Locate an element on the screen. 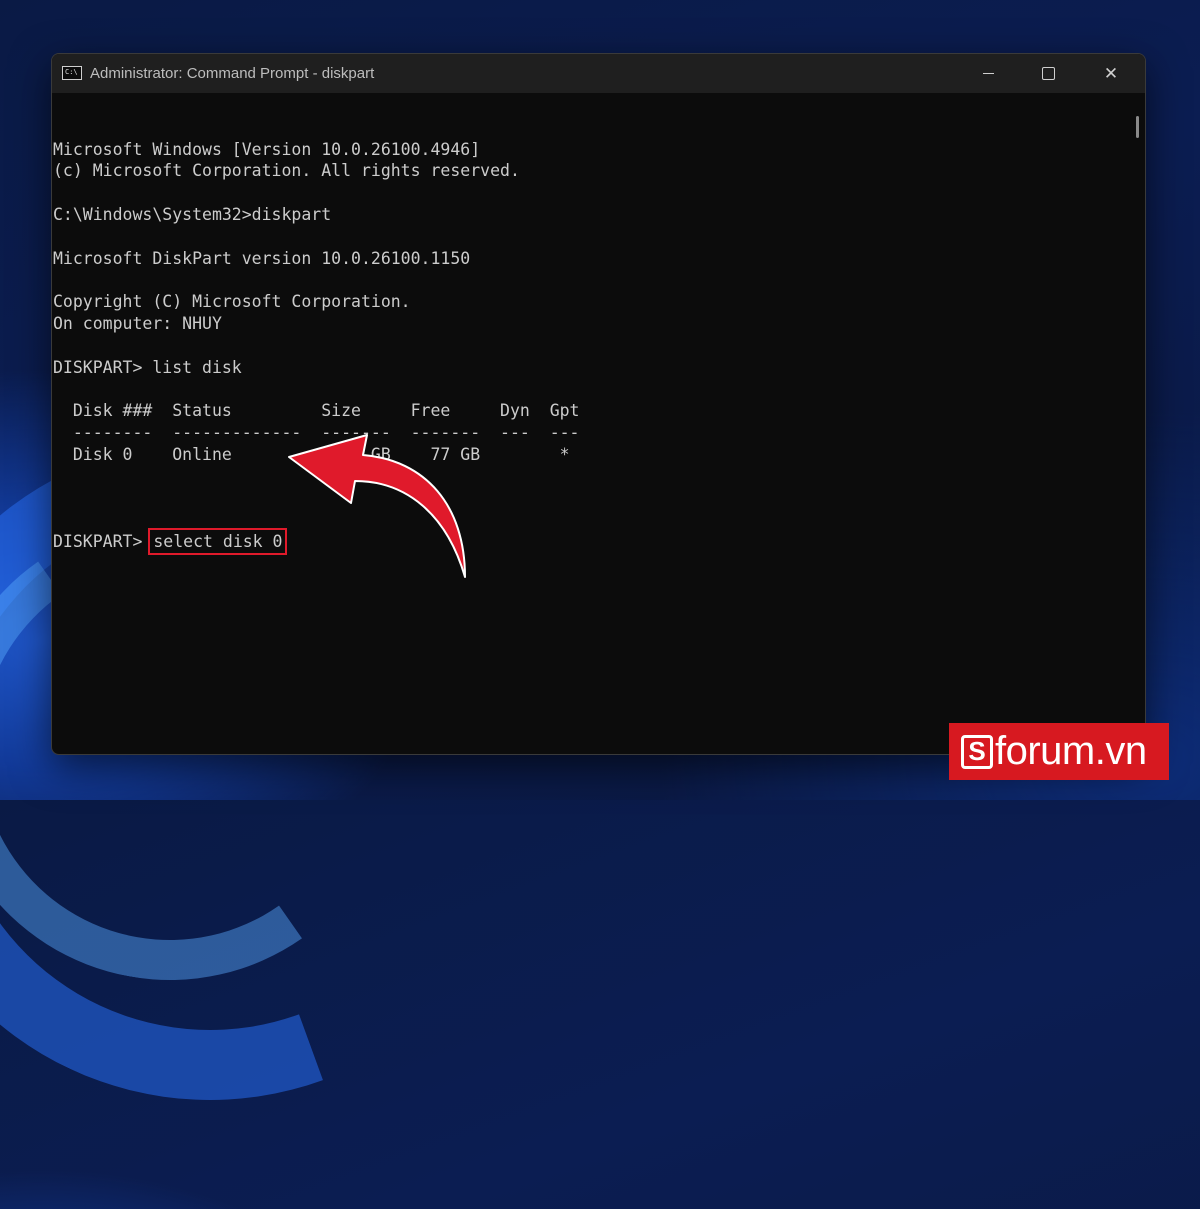 Image resolution: width=1200 pixels, height=1209 pixels. highlighted-command: select disk 0 is located at coordinates (218, 541).